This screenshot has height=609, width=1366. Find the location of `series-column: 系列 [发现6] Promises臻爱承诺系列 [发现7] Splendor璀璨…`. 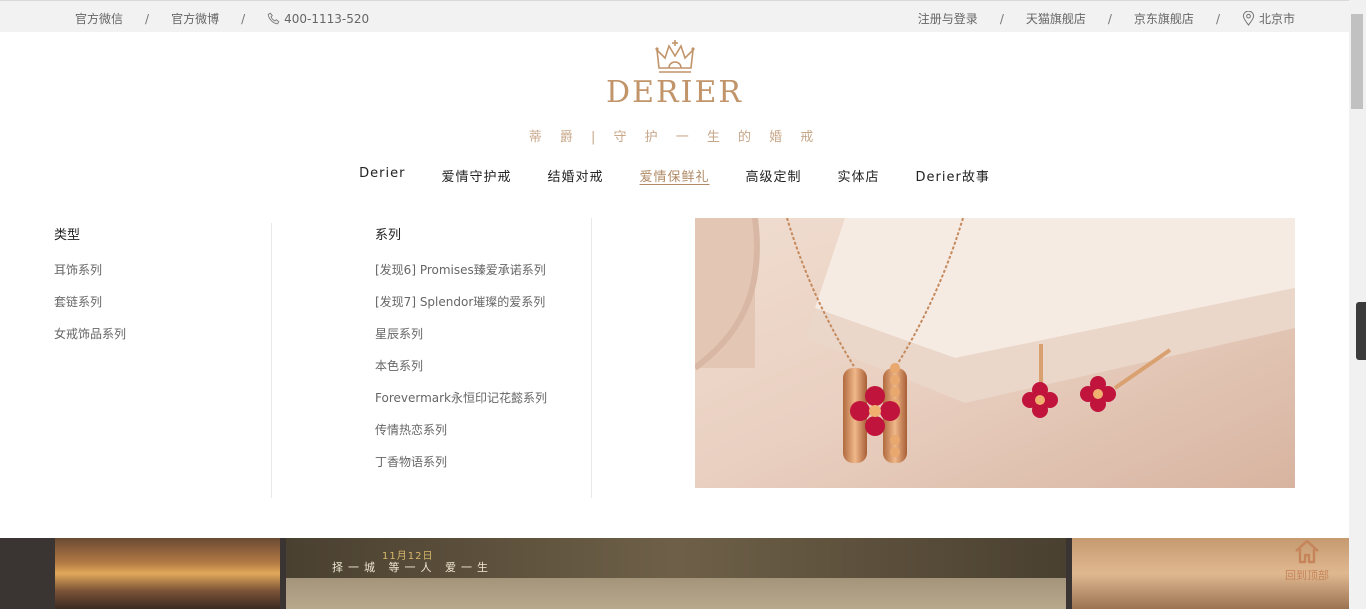

series-column: 系列 [发现6] Promises臻爱承诺系列 [发现7] Splendor璀璨… is located at coordinates (483, 360).